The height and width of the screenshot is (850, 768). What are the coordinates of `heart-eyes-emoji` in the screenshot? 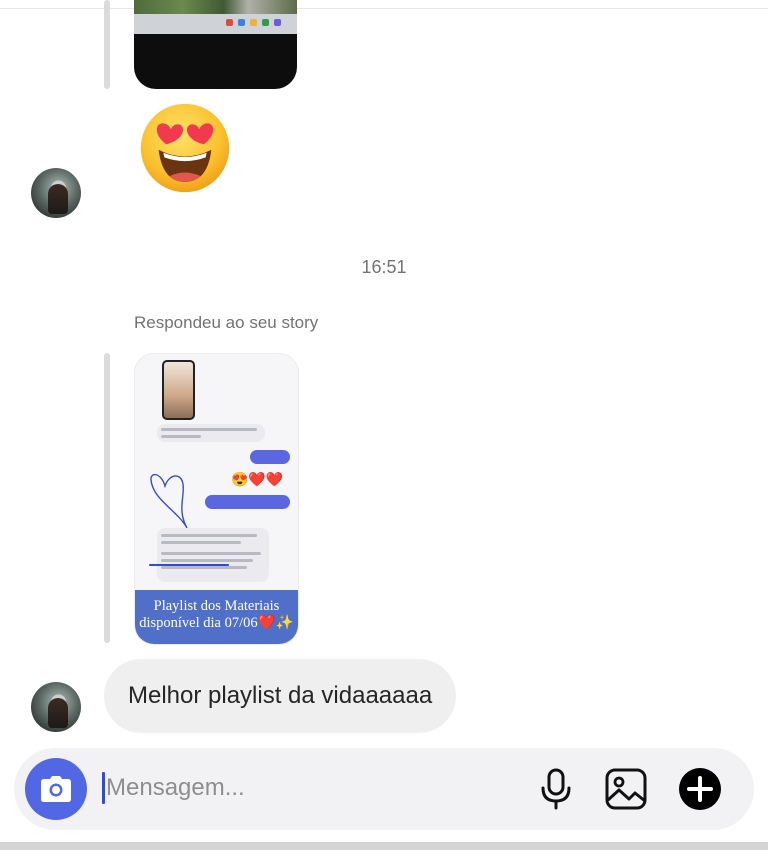 It's located at (185, 148).